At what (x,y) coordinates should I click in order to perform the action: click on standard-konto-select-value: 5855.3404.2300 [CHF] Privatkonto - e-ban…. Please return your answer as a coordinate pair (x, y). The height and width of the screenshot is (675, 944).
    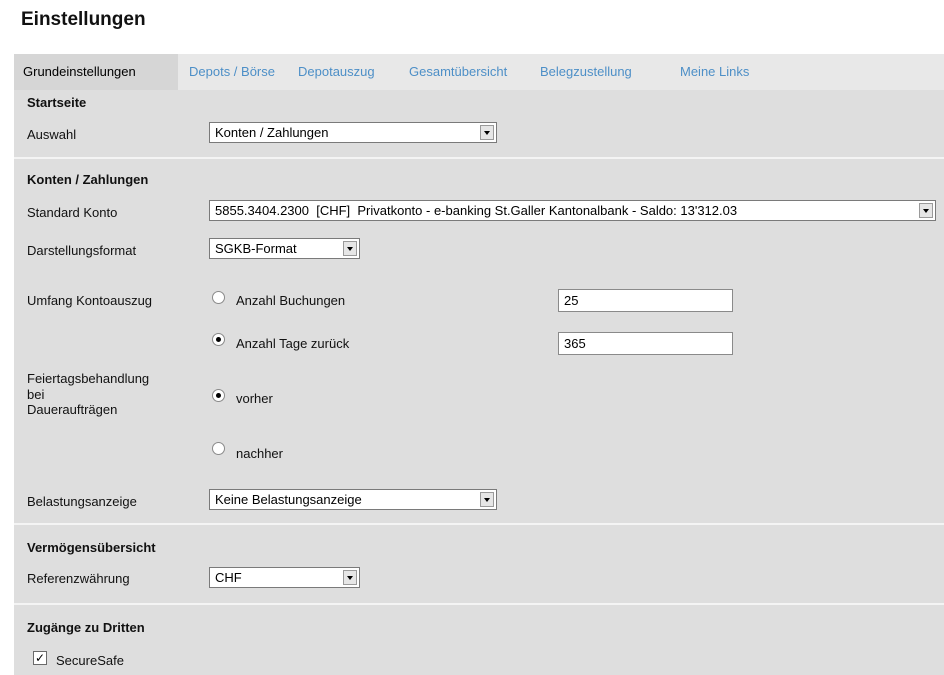
    Looking at the image, I should click on (476, 210).